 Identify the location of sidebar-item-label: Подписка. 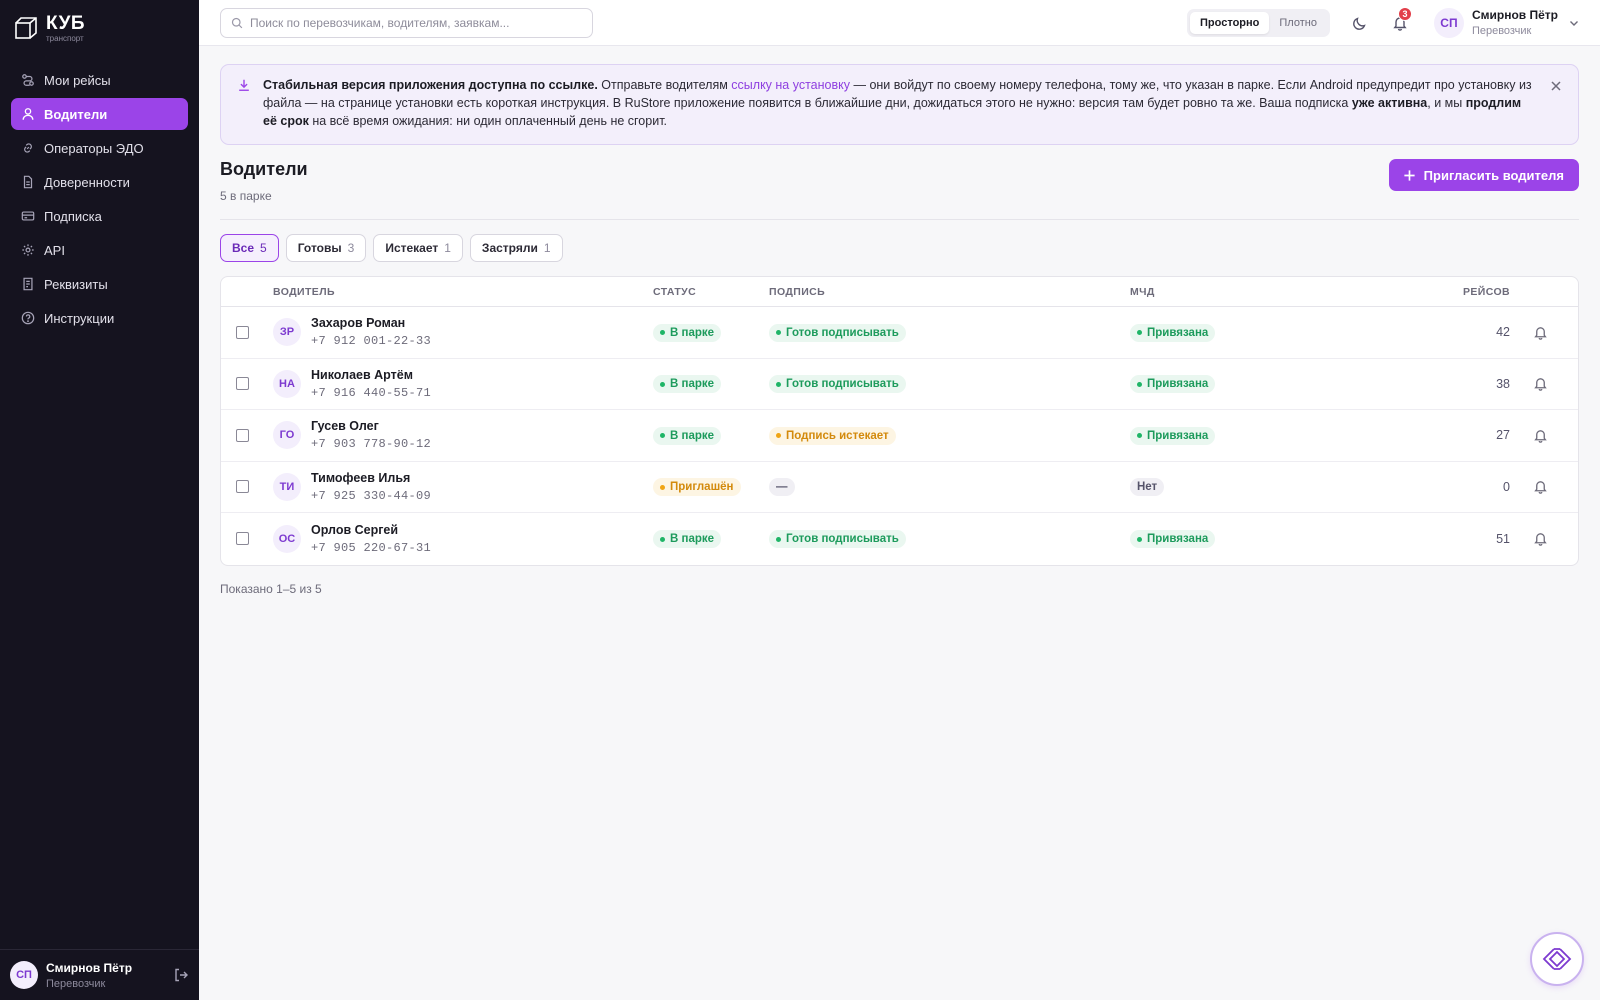
(73, 216).